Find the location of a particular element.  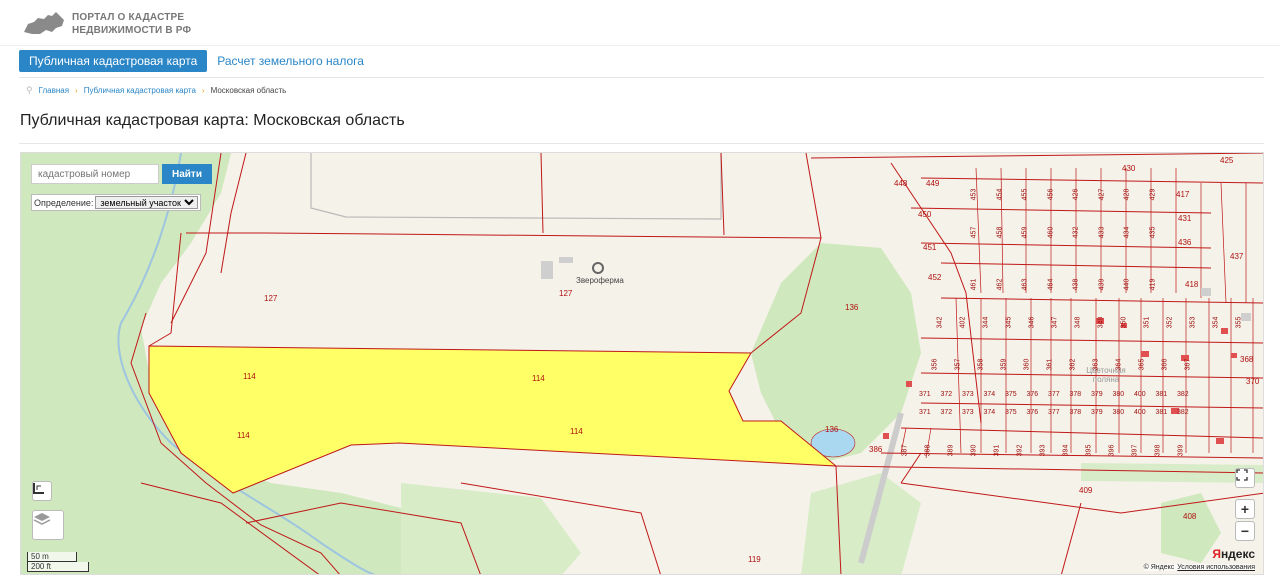

zoom-in-button: + is located at coordinates (1245, 509).